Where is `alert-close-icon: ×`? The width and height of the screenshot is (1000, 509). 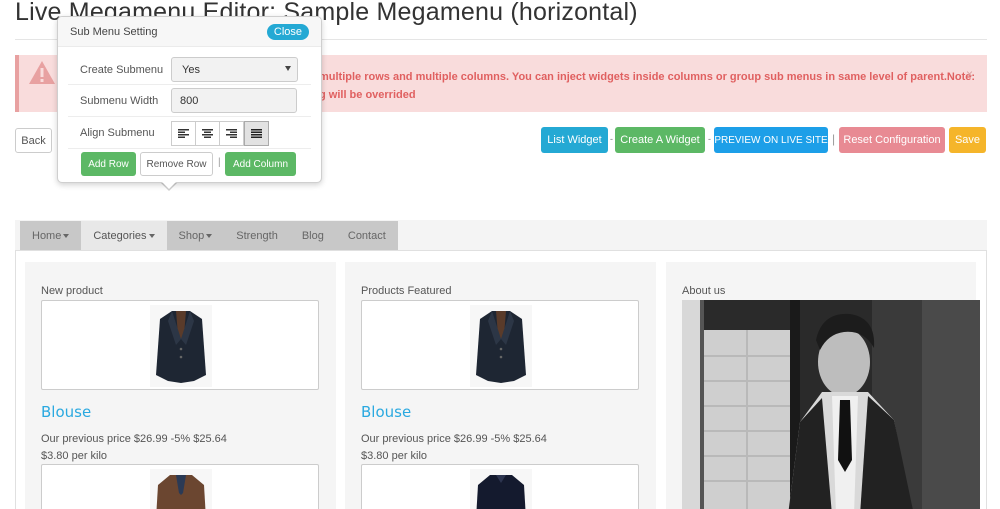
alert-close-icon: × is located at coordinates (969, 74).